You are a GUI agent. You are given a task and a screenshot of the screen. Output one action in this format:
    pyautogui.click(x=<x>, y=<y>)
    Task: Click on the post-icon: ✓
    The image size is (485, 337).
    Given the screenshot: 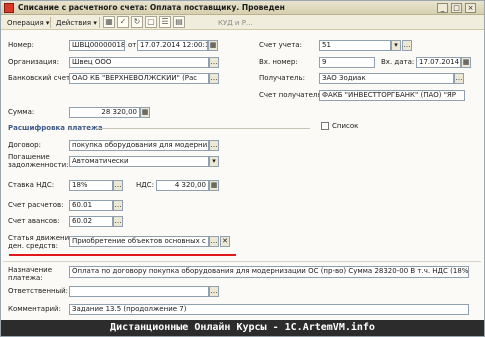 What is the action you would take?
    pyautogui.click(x=123, y=22)
    